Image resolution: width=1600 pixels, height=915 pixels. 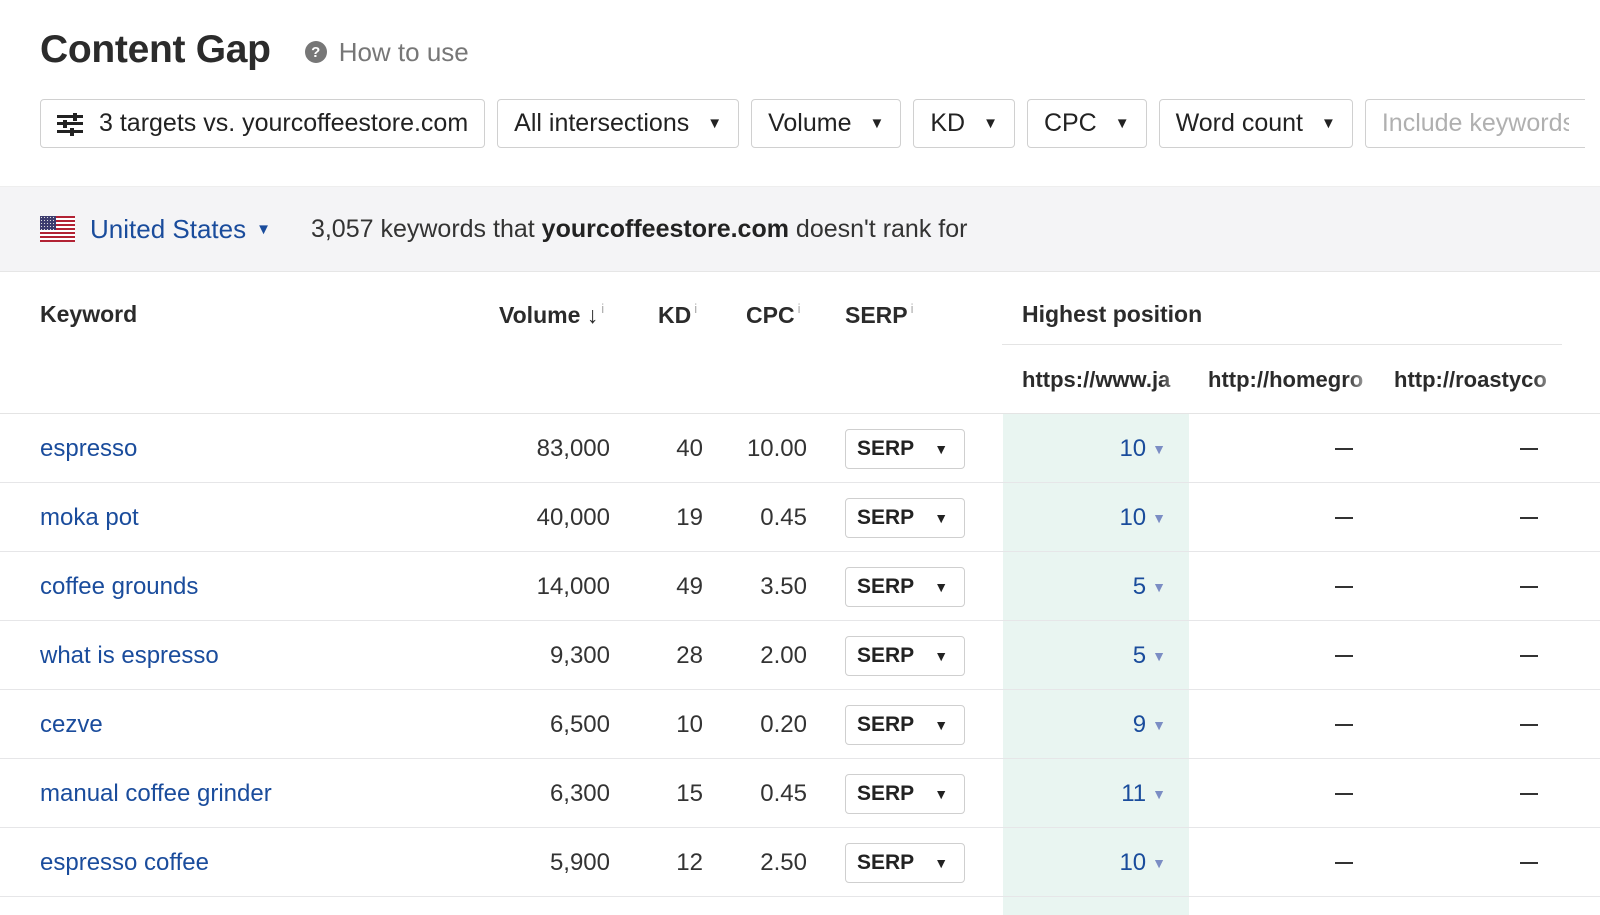 I want to click on column-label: Highest position, so click(x=1112, y=314).